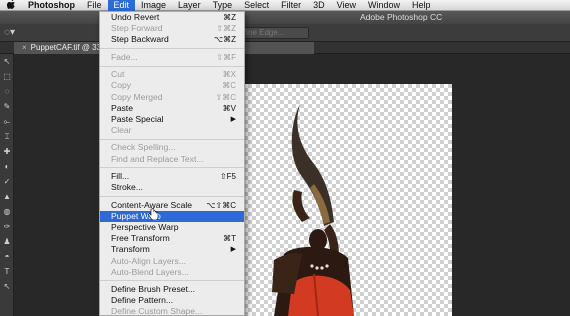 This screenshot has width=570, height=316. What do you see at coordinates (421, 5) in the screenshot?
I see `menu-help: Help` at bounding box center [421, 5].